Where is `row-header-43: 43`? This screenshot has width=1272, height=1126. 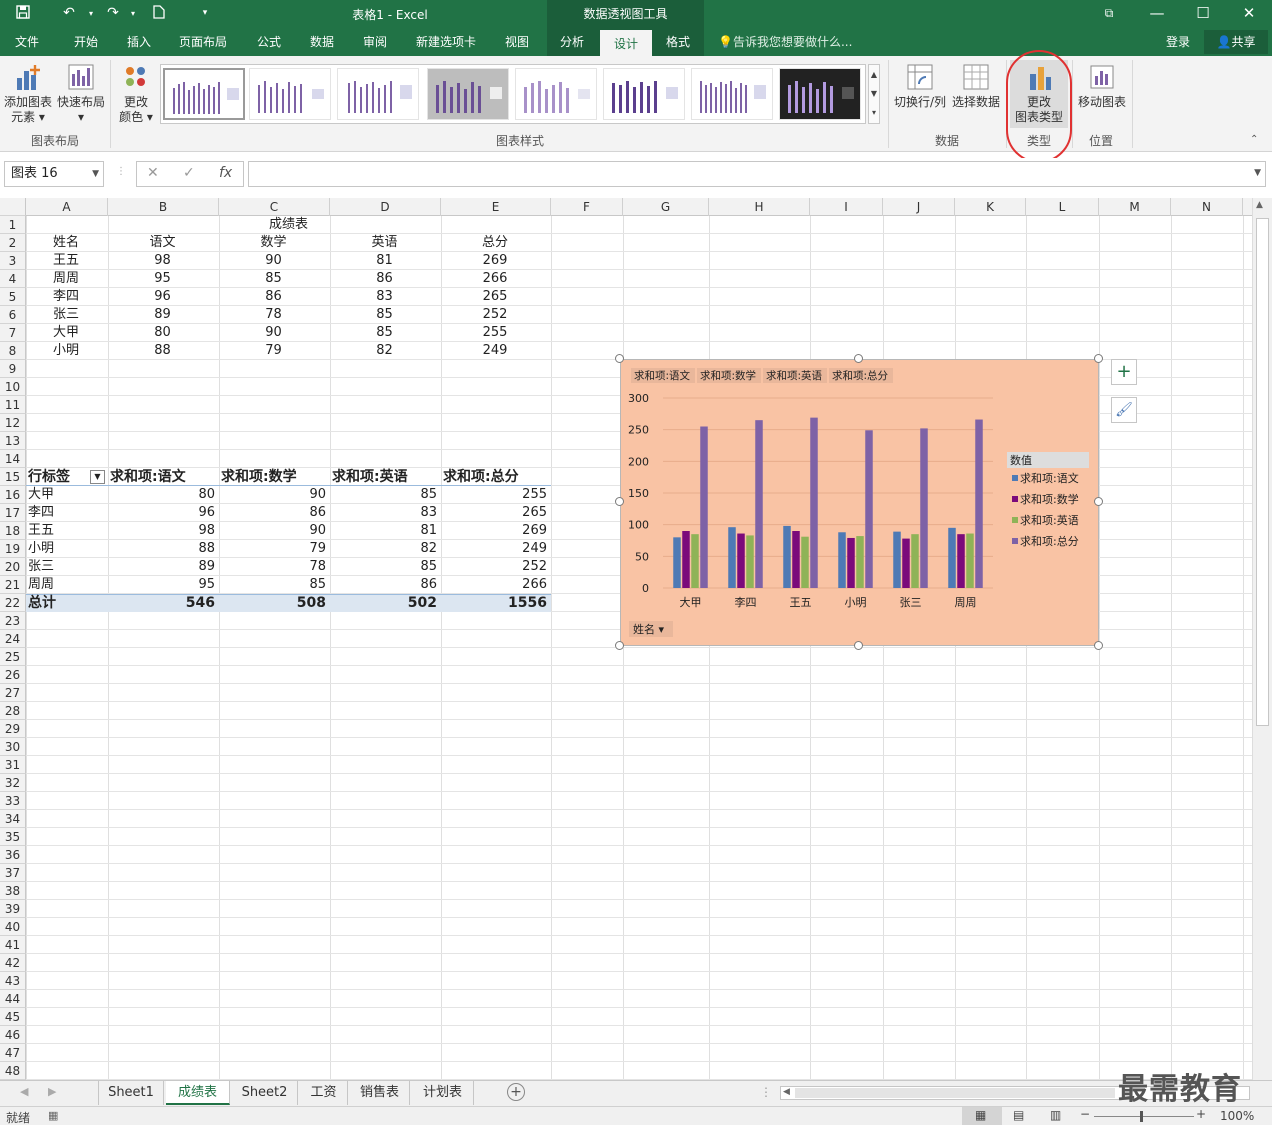
row-header-43: 43 is located at coordinates (13, 981).